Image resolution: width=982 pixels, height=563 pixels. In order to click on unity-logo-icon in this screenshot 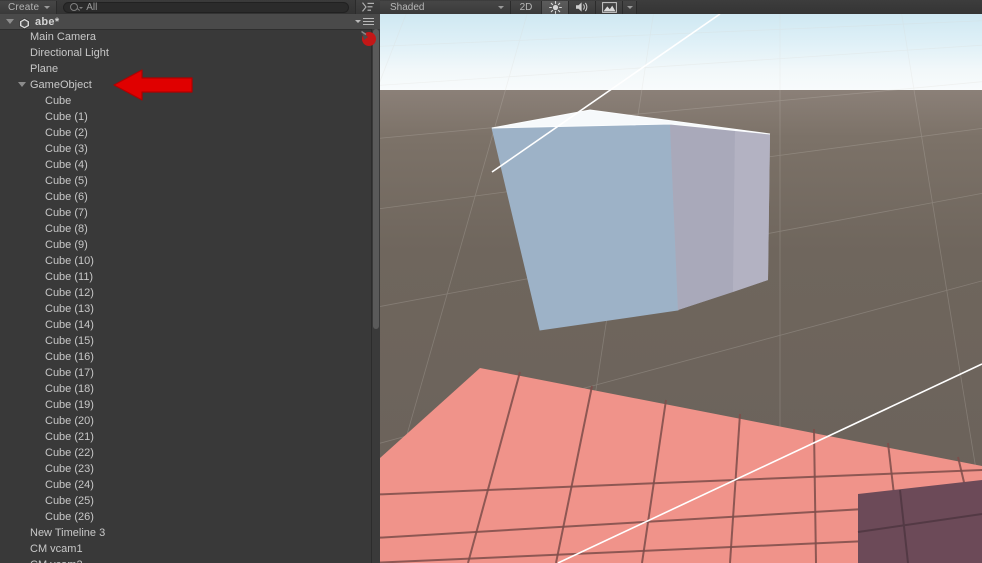, I will do `click(24, 23)`.